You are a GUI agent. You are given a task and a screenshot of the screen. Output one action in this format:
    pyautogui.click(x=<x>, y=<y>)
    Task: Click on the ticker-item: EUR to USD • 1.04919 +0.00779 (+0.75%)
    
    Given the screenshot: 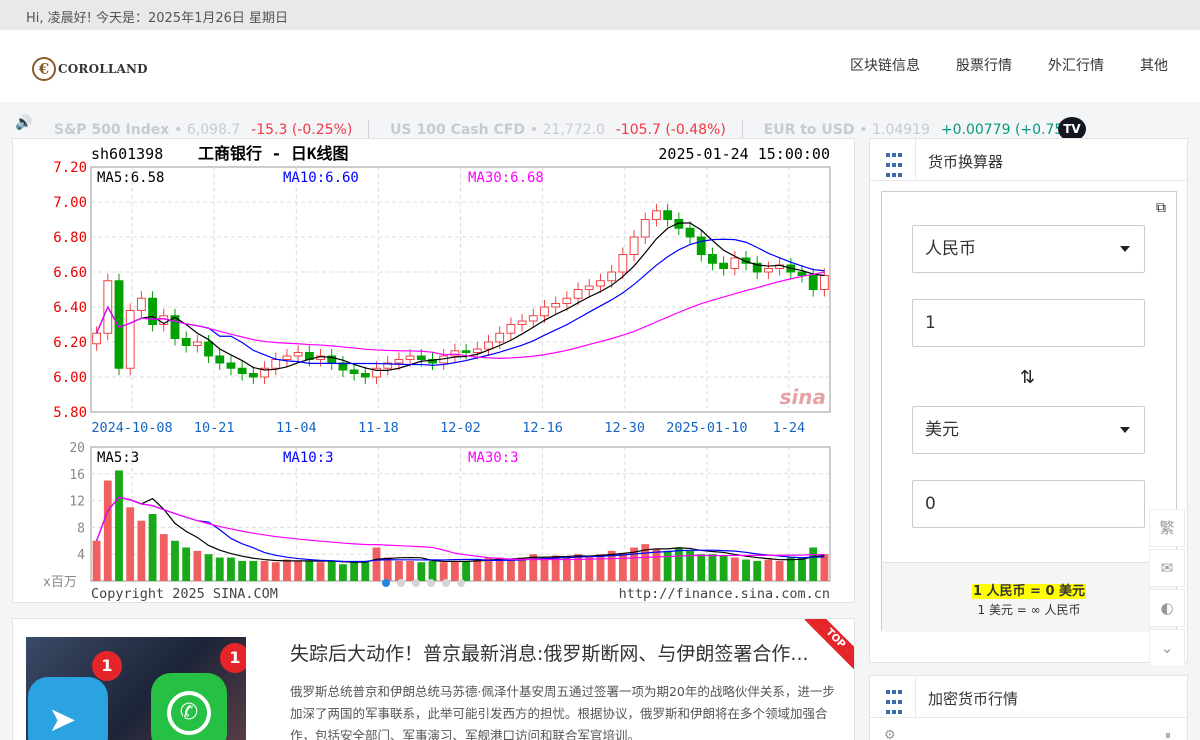 What is the action you would take?
    pyautogui.click(x=923, y=130)
    